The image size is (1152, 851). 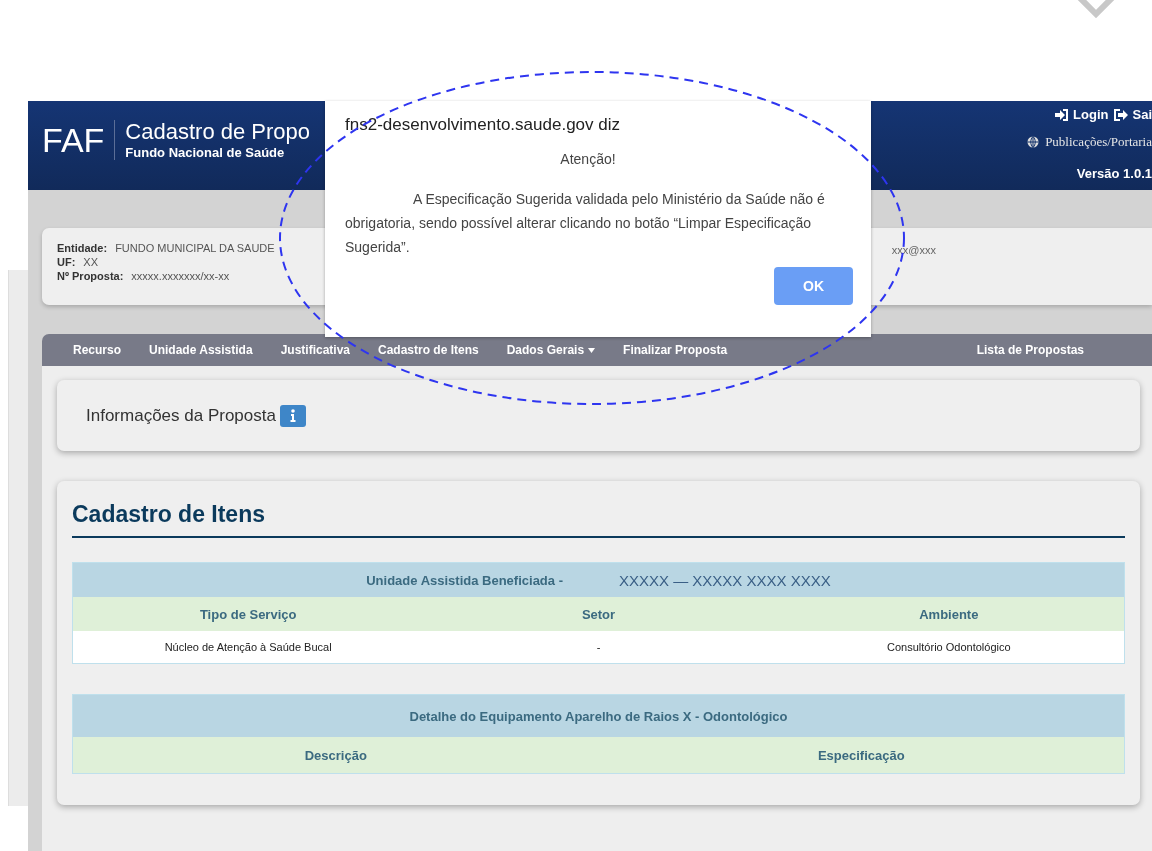 I want to click on dialog-title: fns2-desenvolvimento.saude.gov diz, so click(x=483, y=125).